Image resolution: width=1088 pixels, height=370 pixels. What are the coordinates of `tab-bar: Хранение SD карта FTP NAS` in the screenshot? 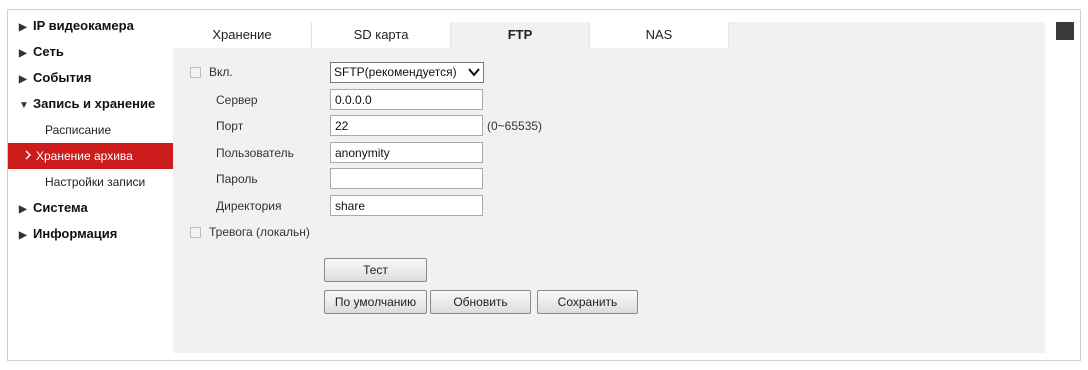 It's located at (451, 35).